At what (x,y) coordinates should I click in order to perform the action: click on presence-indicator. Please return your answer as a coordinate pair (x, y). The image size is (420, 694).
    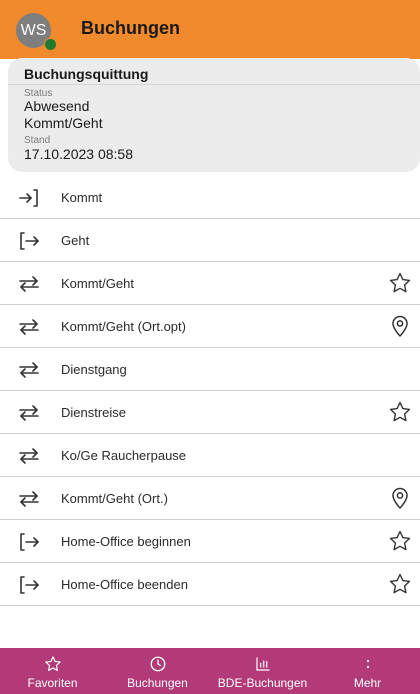
    Looking at the image, I should click on (50, 44).